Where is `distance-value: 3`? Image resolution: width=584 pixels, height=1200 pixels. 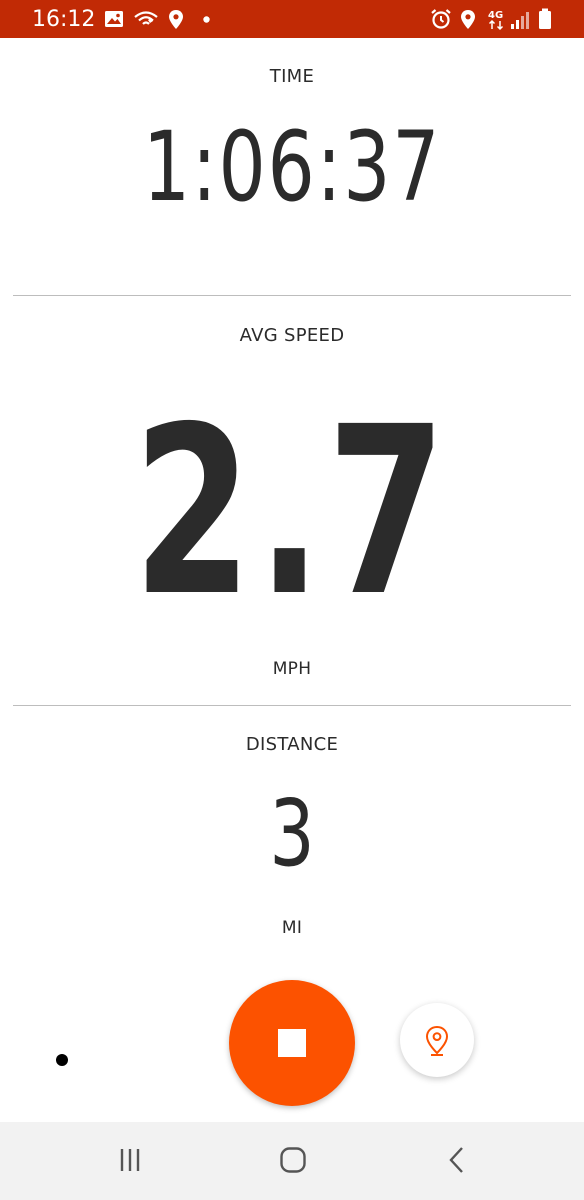
distance-value: 3 is located at coordinates (292, 833).